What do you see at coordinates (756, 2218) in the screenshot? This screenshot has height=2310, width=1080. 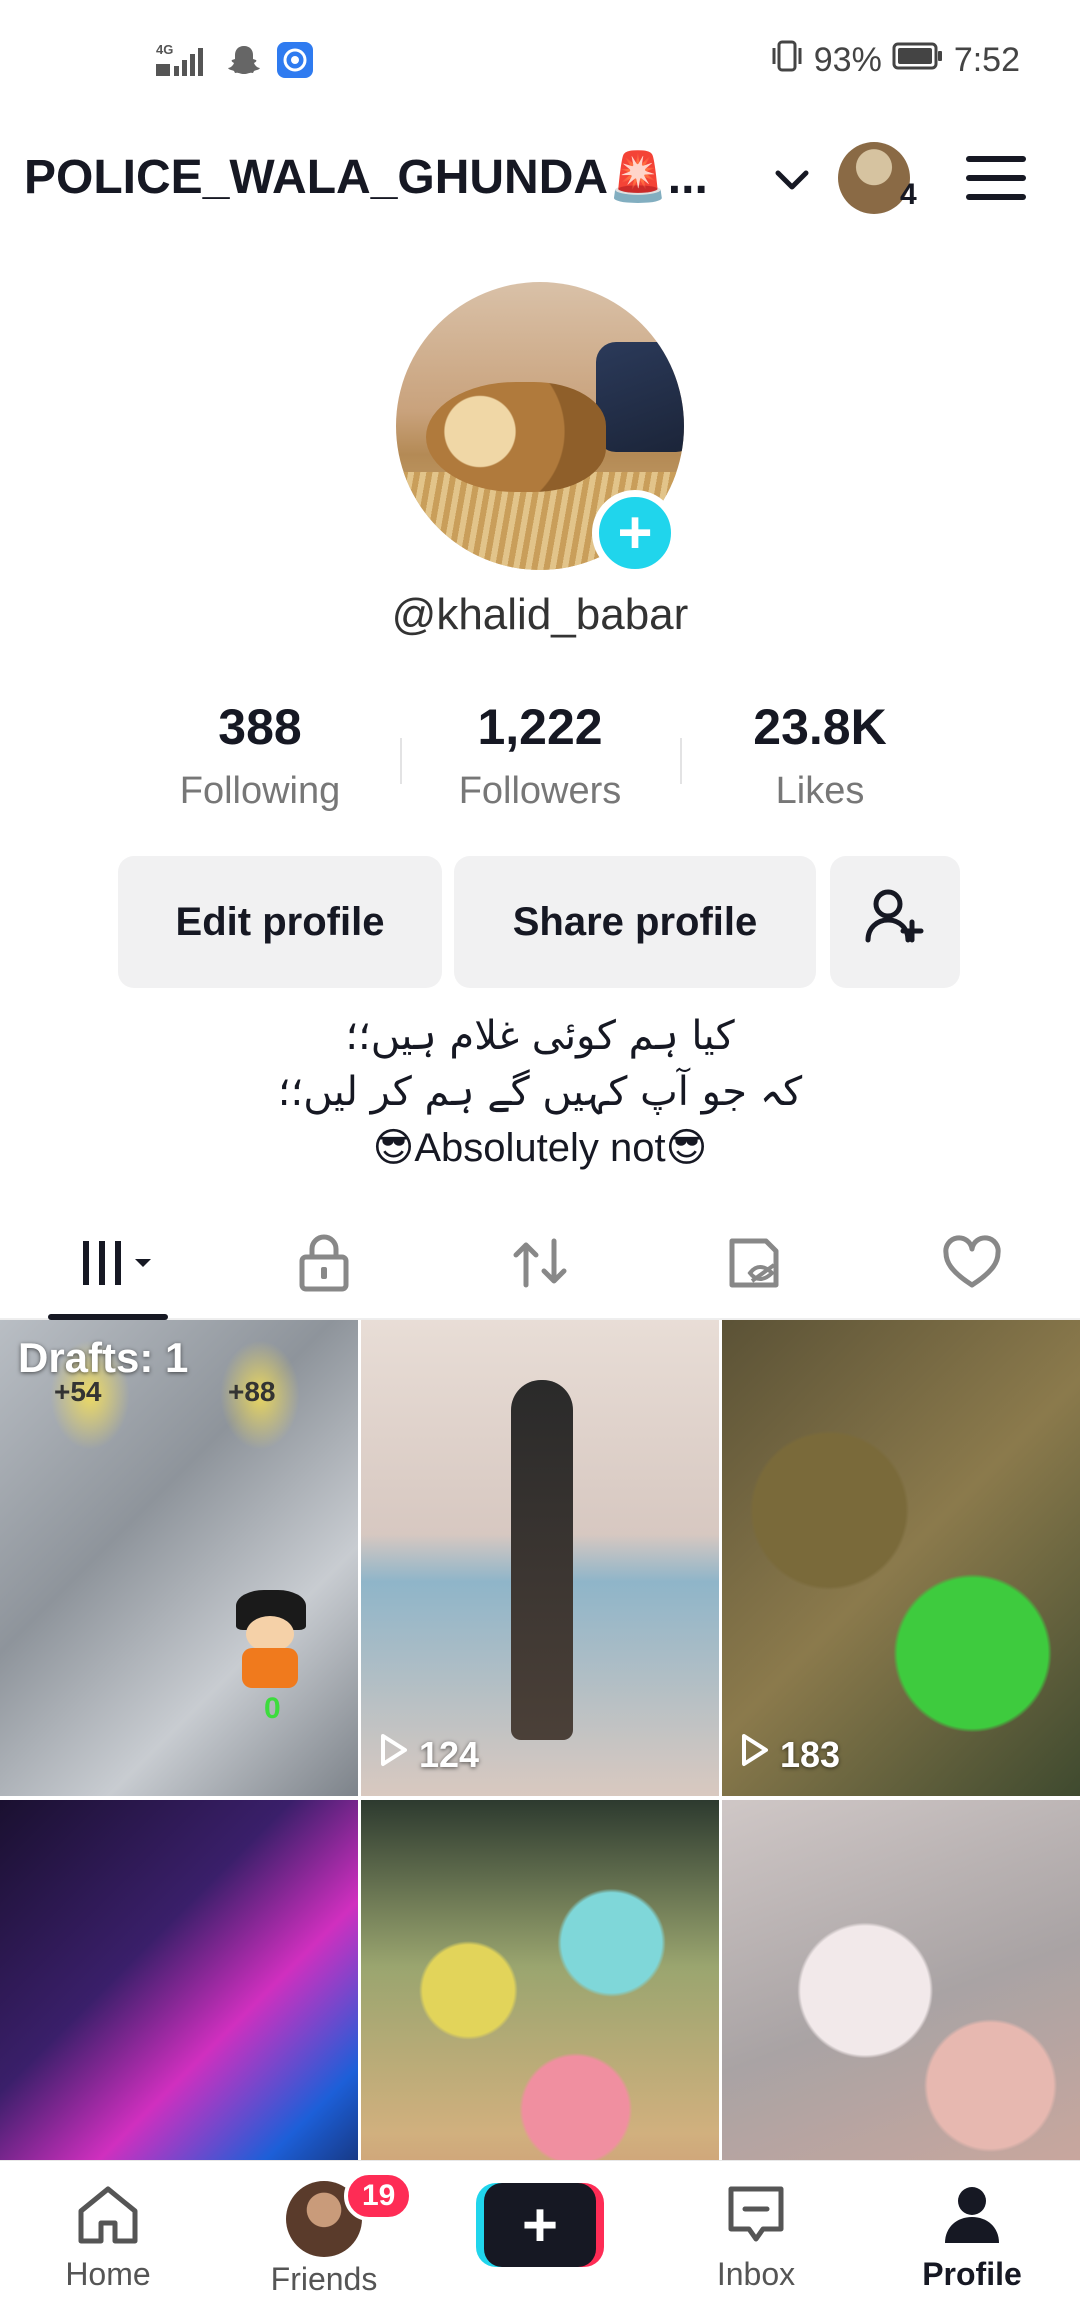 I see `inbox-icon` at bounding box center [756, 2218].